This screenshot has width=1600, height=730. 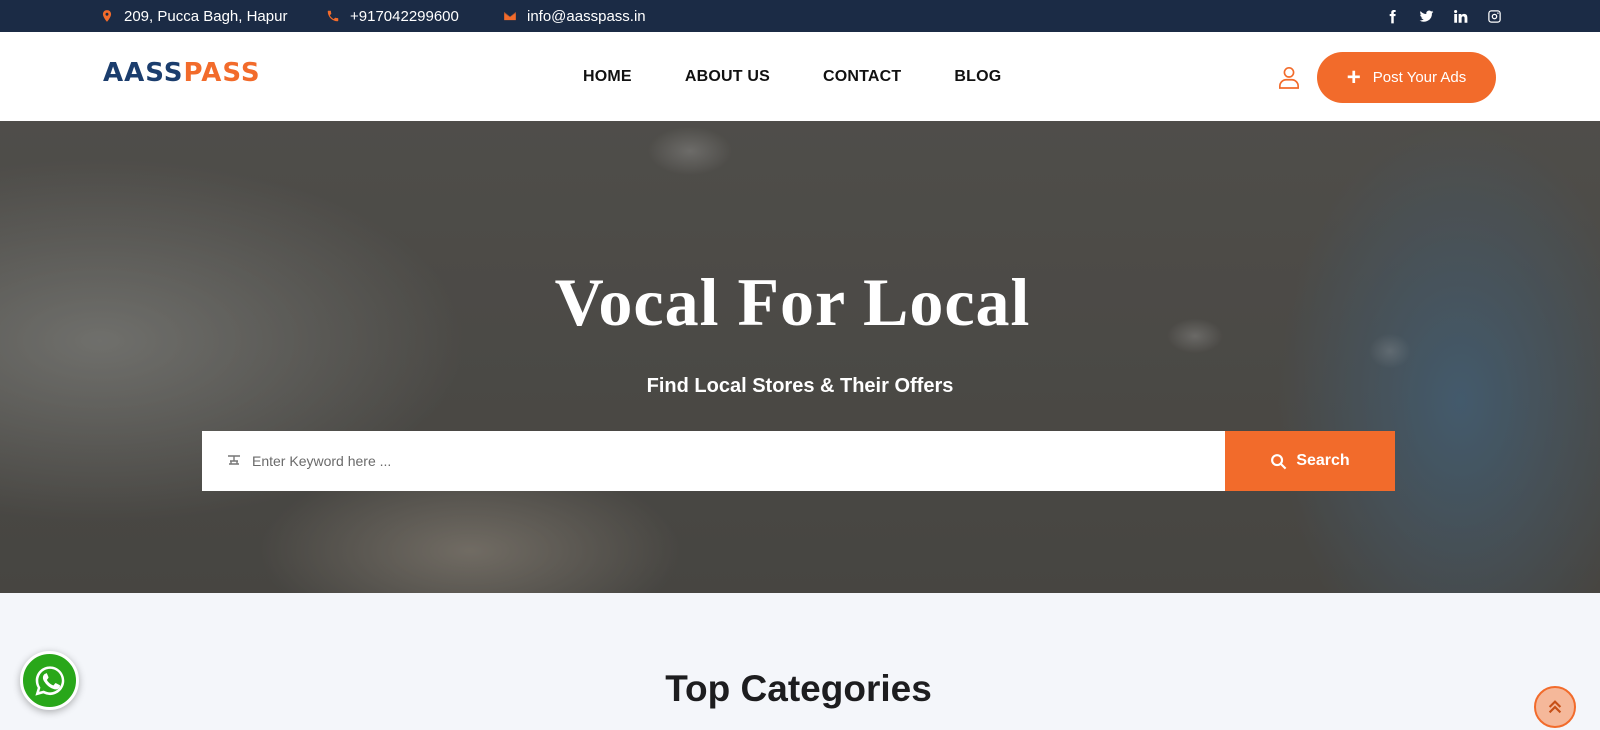 I want to click on search-box, so click(x=713, y=461).